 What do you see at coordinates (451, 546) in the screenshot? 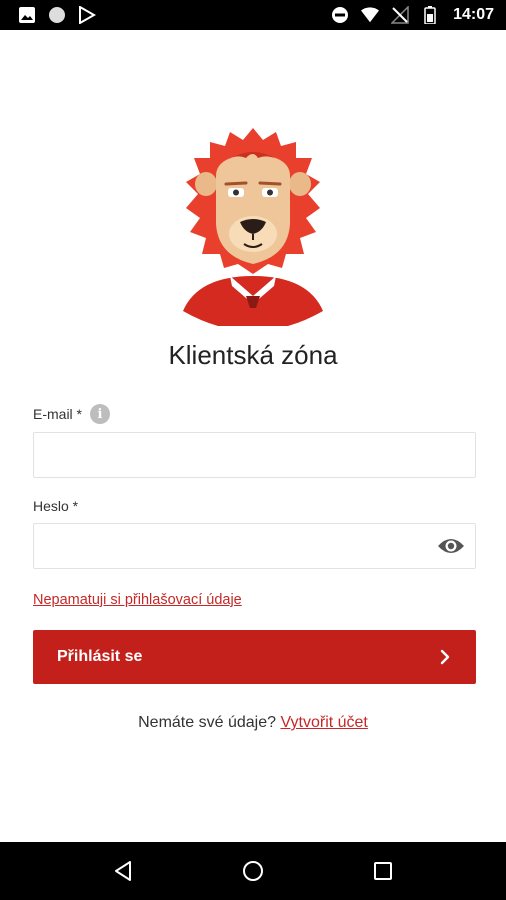
I see `eye-icon` at bounding box center [451, 546].